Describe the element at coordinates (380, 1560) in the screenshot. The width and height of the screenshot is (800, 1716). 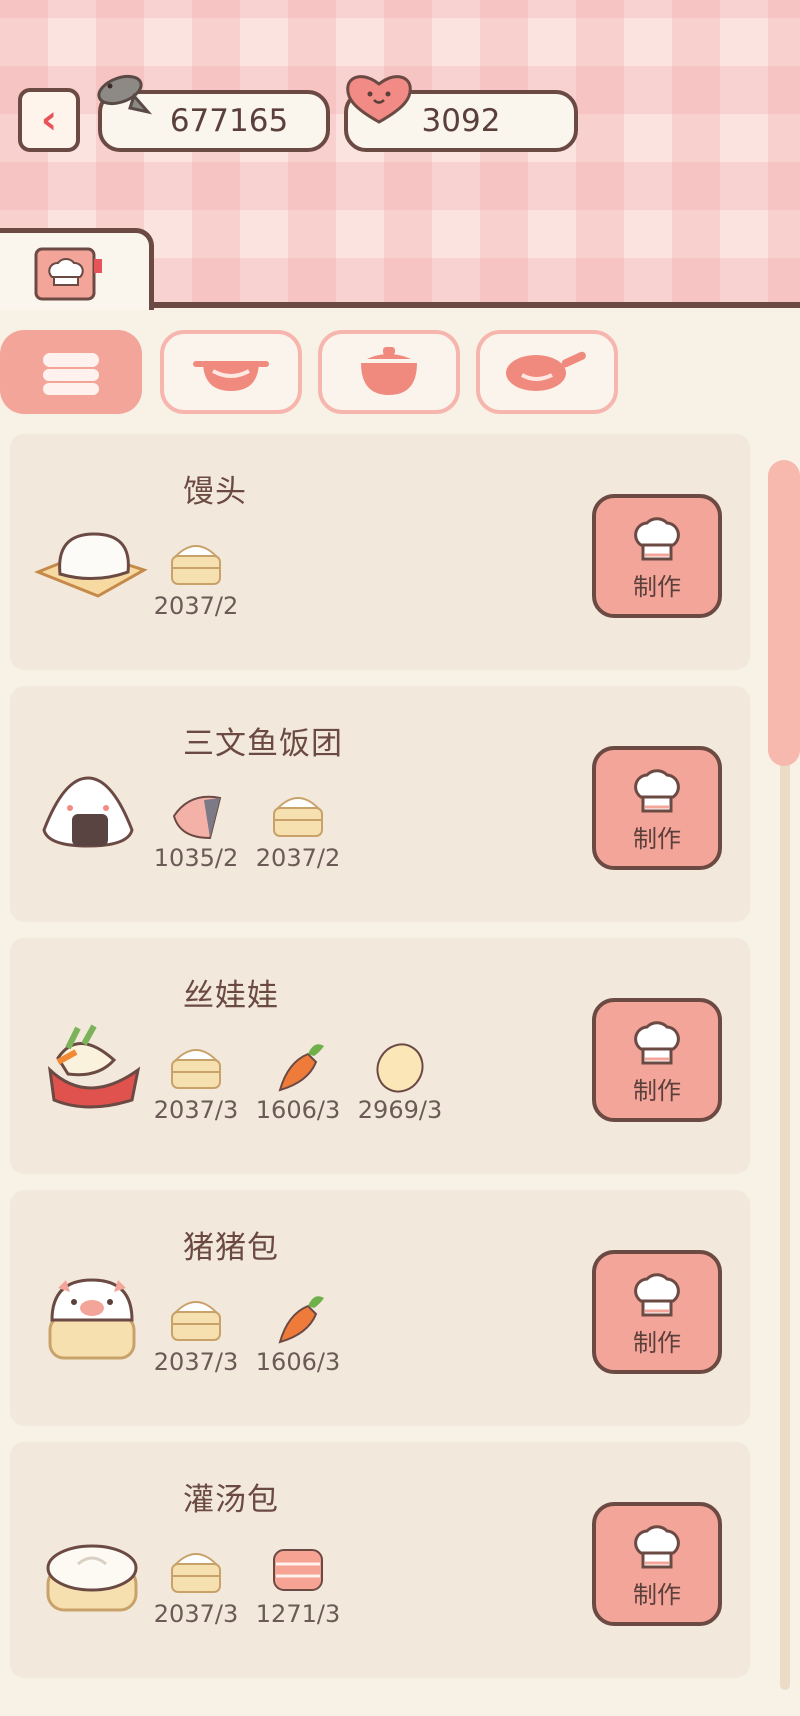
I see `recipe-card: 灌汤包 2037/3 1271/3 制作` at that location.